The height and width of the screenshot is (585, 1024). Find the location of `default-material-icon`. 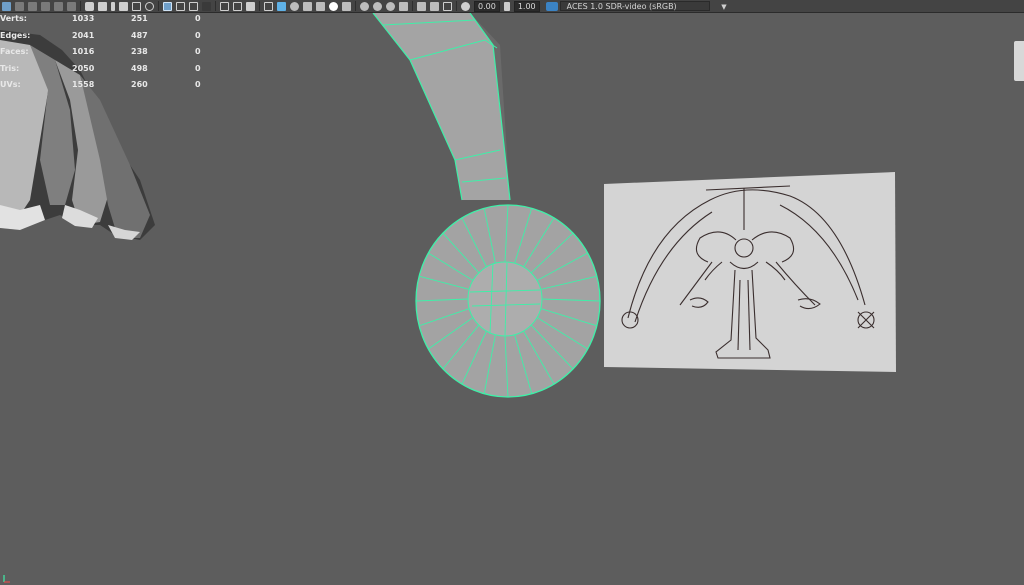

default-material-icon is located at coordinates (294, 6).